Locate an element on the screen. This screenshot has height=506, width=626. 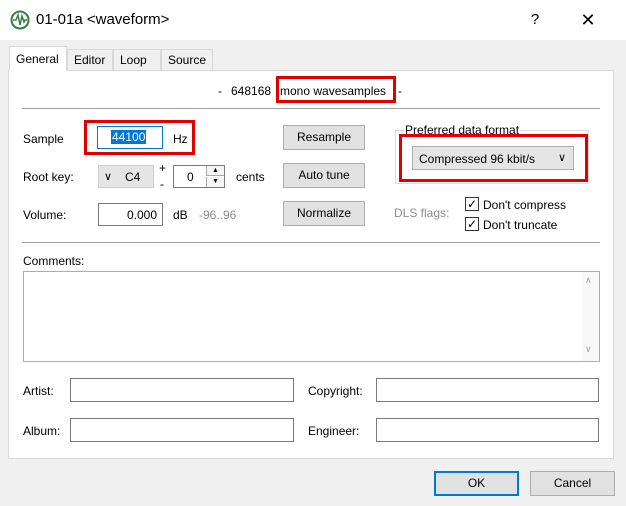
spin-up-icon: ▲ is located at coordinates (215, 171).